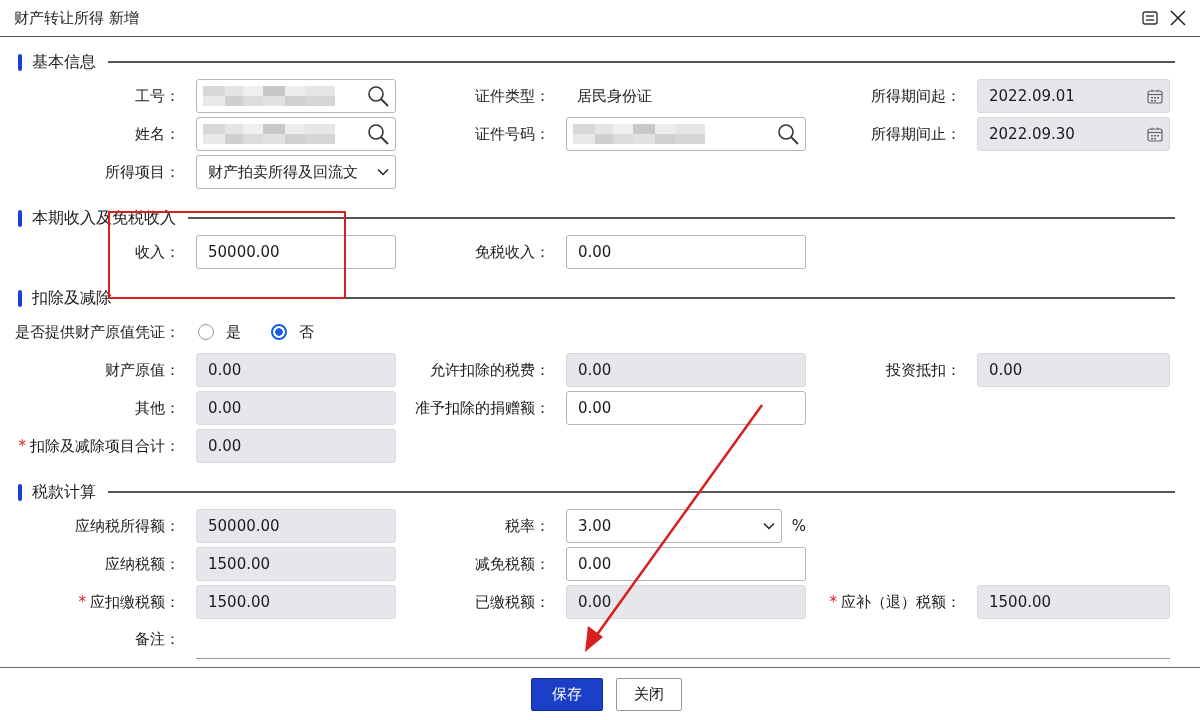  I want to click on unit-label: %, so click(798, 526).